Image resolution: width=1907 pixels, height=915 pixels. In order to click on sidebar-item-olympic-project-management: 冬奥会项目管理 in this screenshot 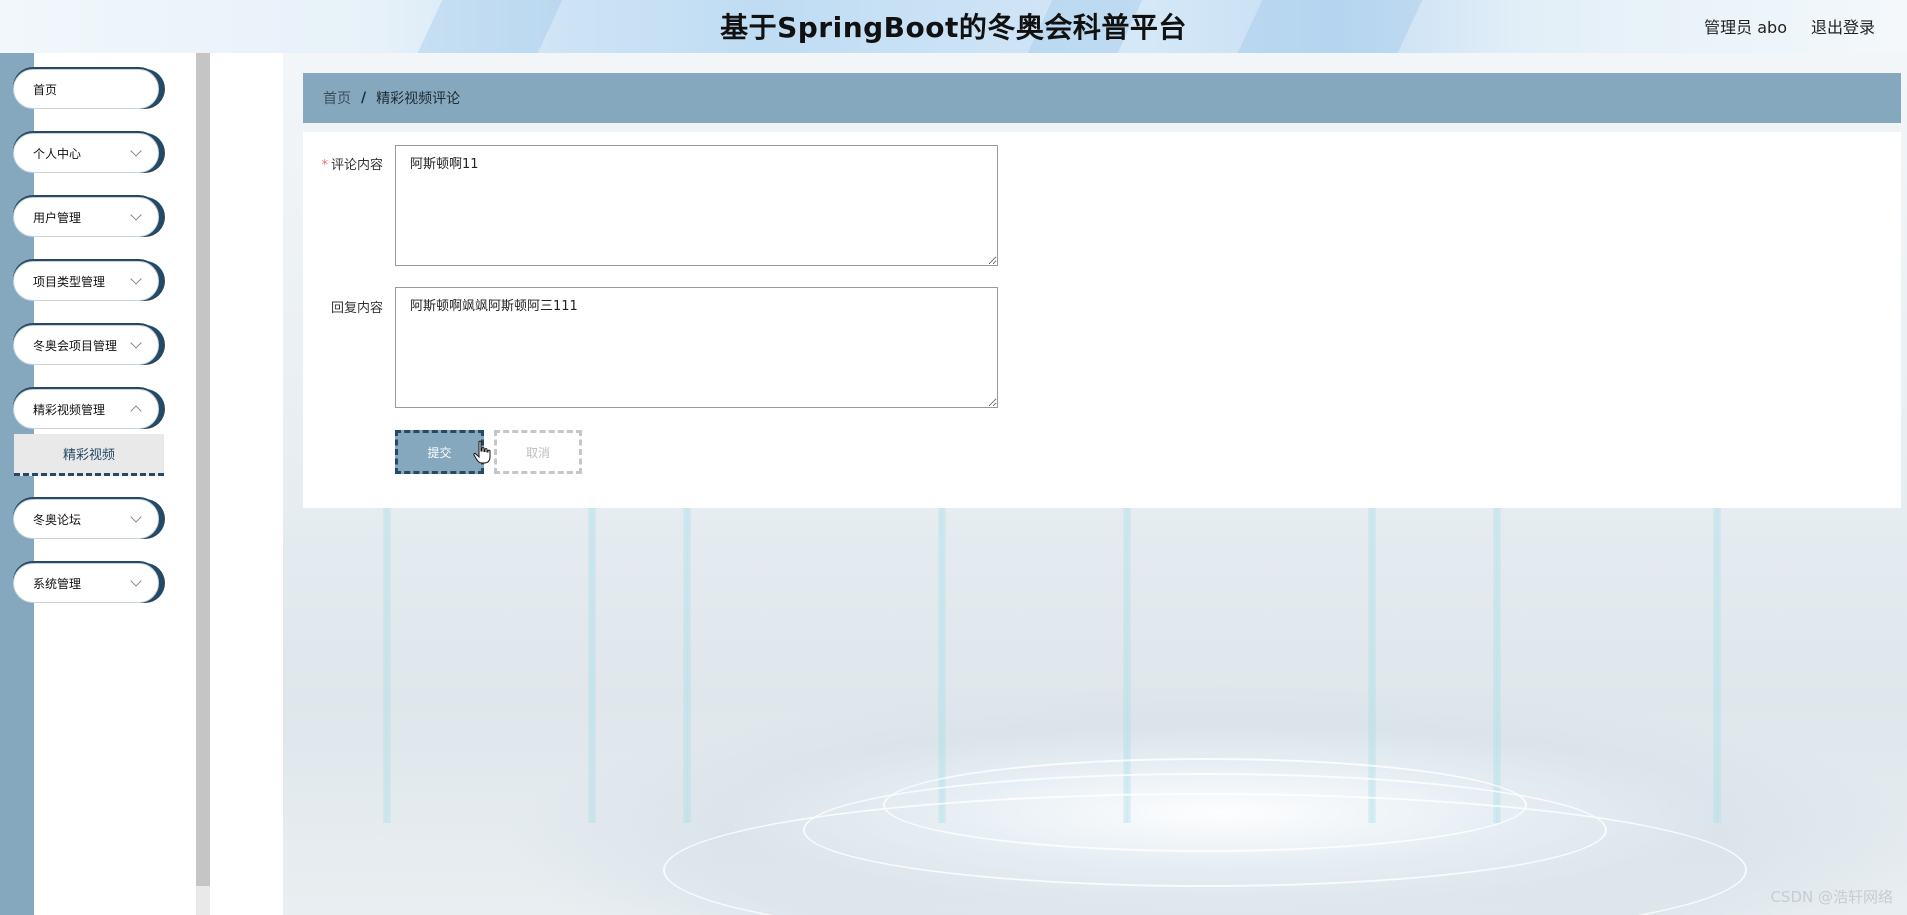, I will do `click(86, 345)`.